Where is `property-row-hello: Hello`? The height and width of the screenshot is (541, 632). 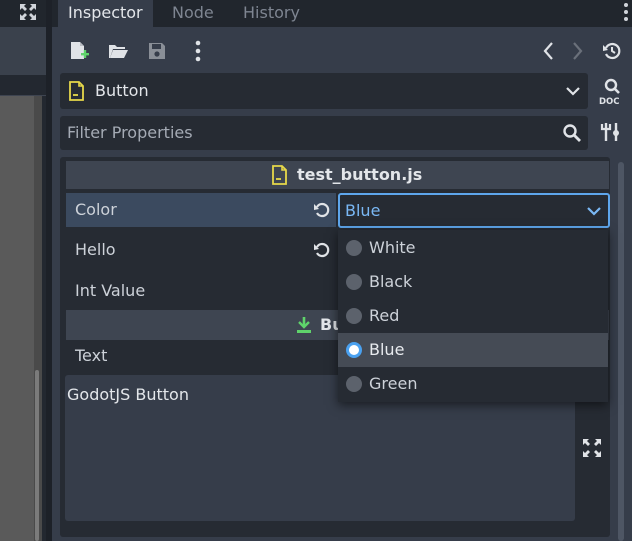
property-row-hello: Hello is located at coordinates (201, 250).